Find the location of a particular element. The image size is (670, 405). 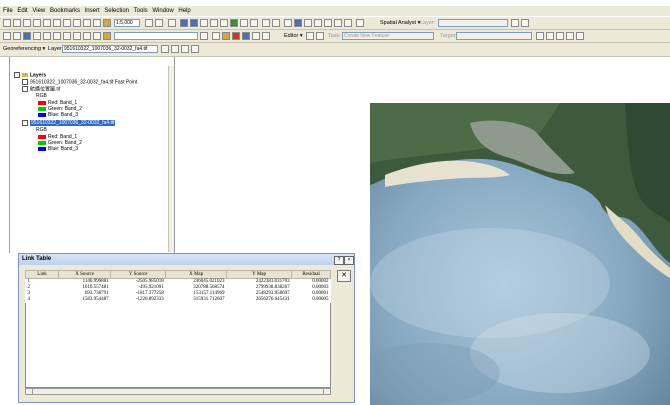

menu-help: Help is located at coordinates (184, 11).